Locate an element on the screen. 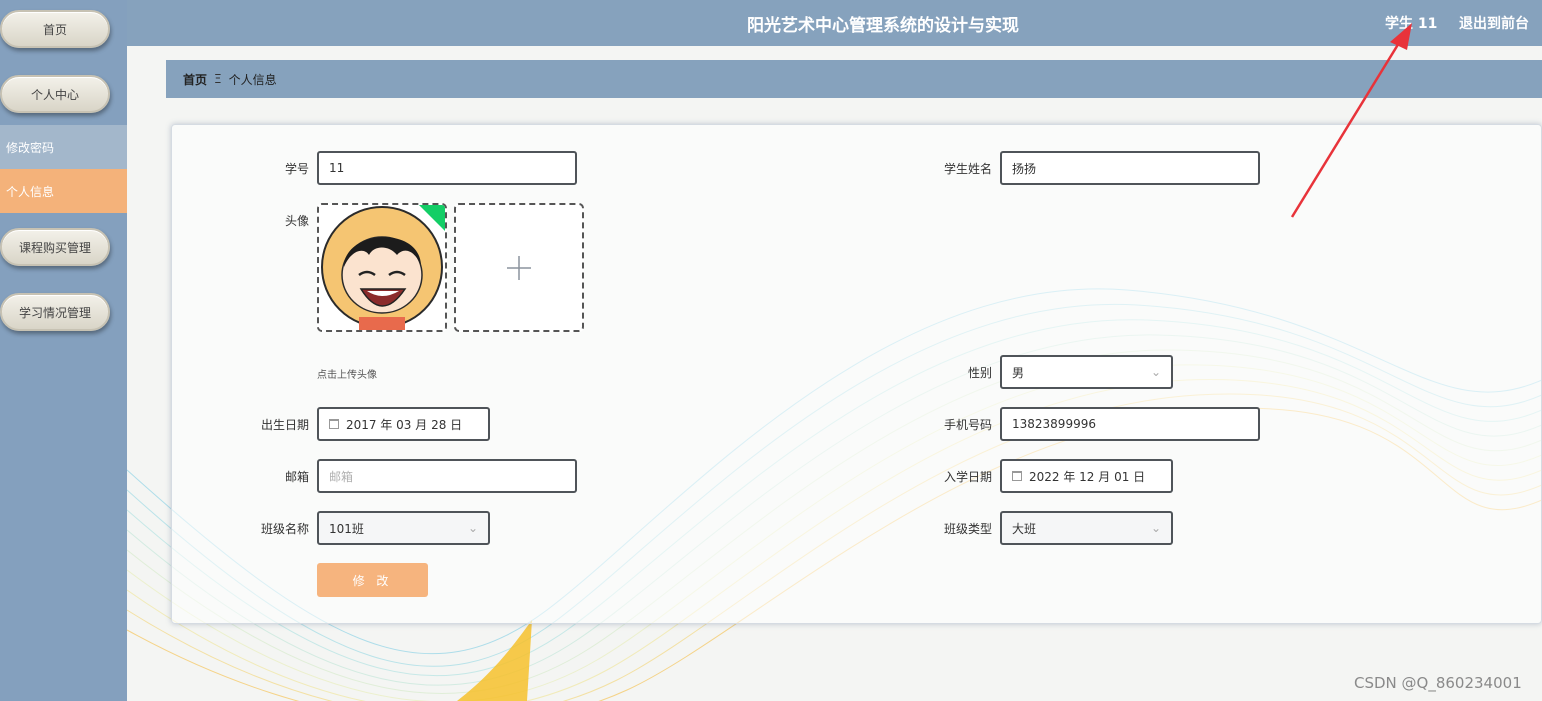 The width and height of the screenshot is (1542, 701). logout-link: 退出到前台 is located at coordinates (1494, 23).